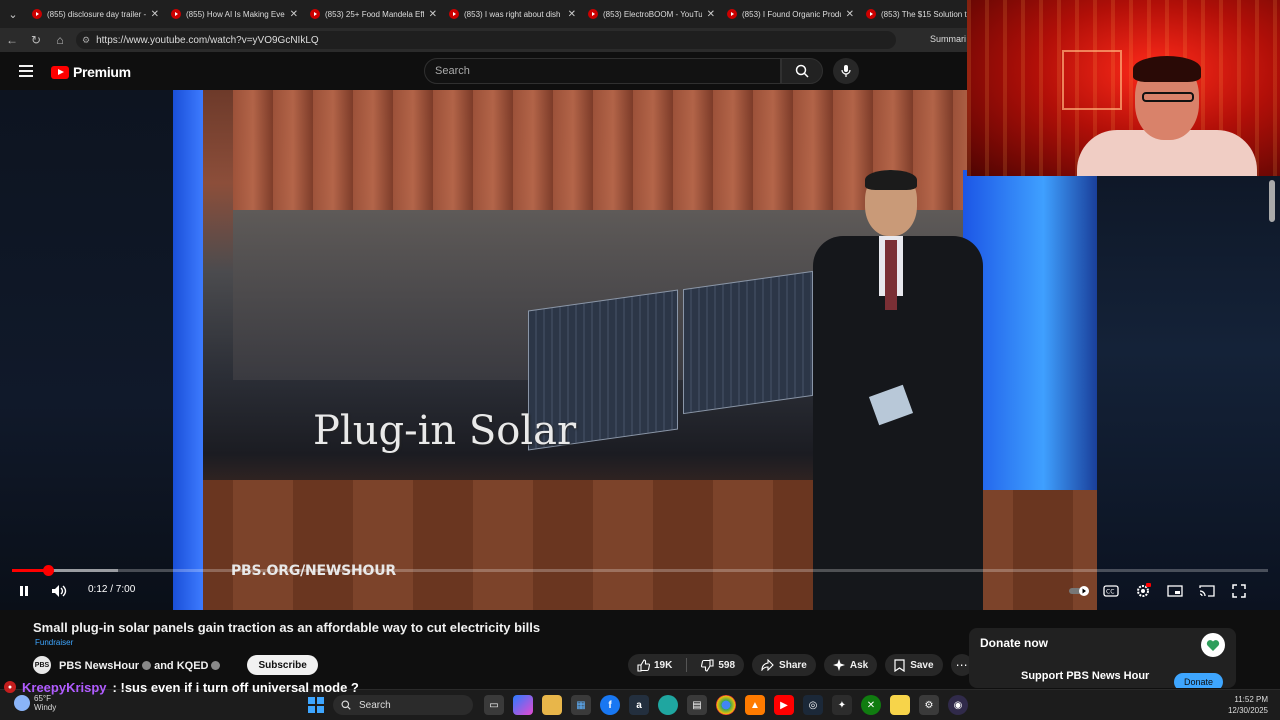 This screenshot has width=1280, height=720. What do you see at coordinates (59, 591) in the screenshot?
I see `volume-button` at bounding box center [59, 591].